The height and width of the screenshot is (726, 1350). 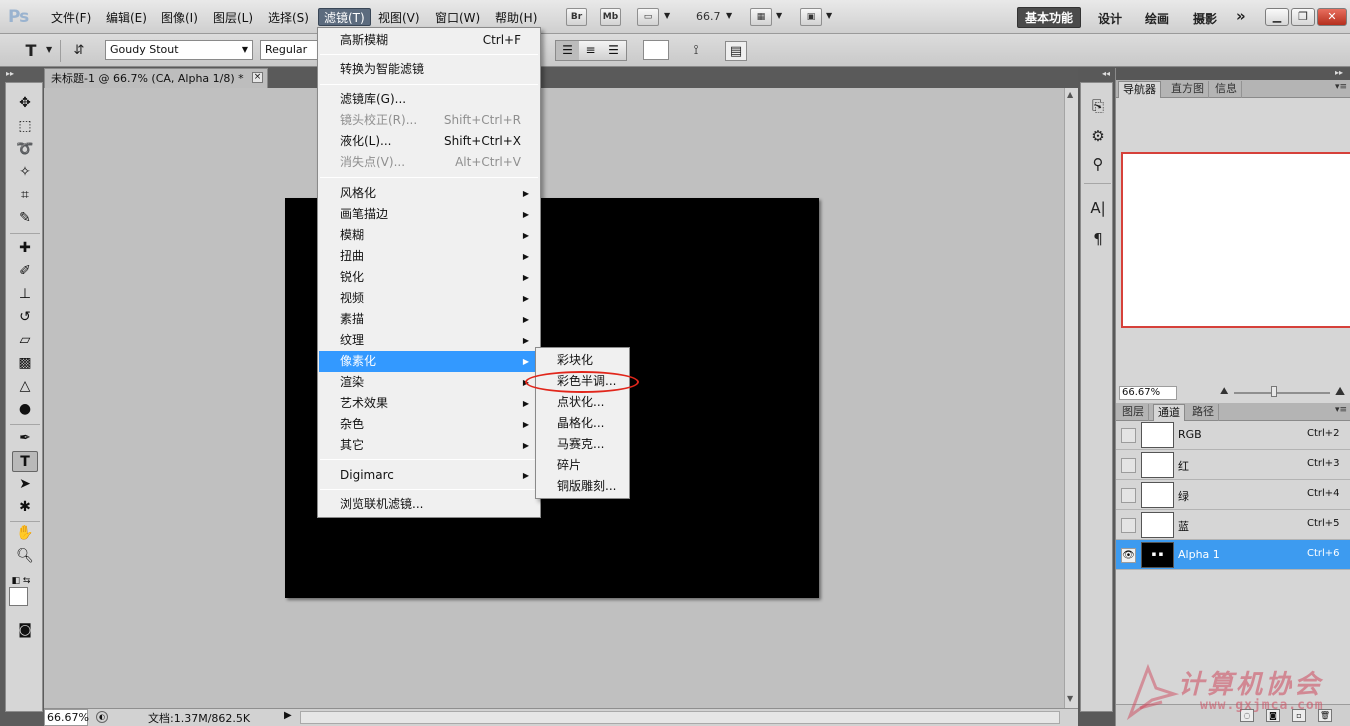 I want to click on menu-item-stylize: 风格化 ▶, so click(x=429, y=193).